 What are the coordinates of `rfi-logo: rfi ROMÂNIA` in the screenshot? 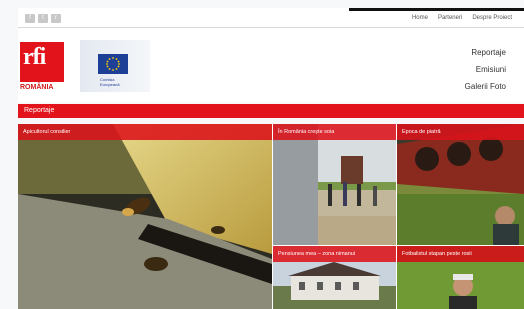 It's located at (42, 66).